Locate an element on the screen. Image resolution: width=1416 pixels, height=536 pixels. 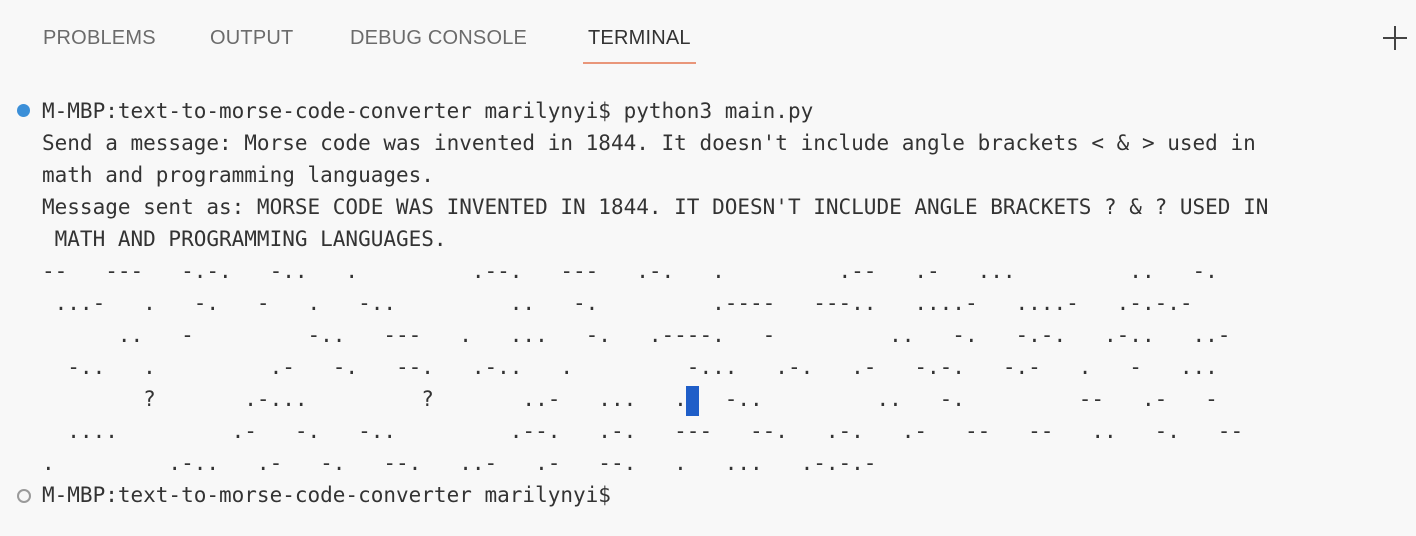
tab-problems: PROBLEMS is located at coordinates (99, 44).